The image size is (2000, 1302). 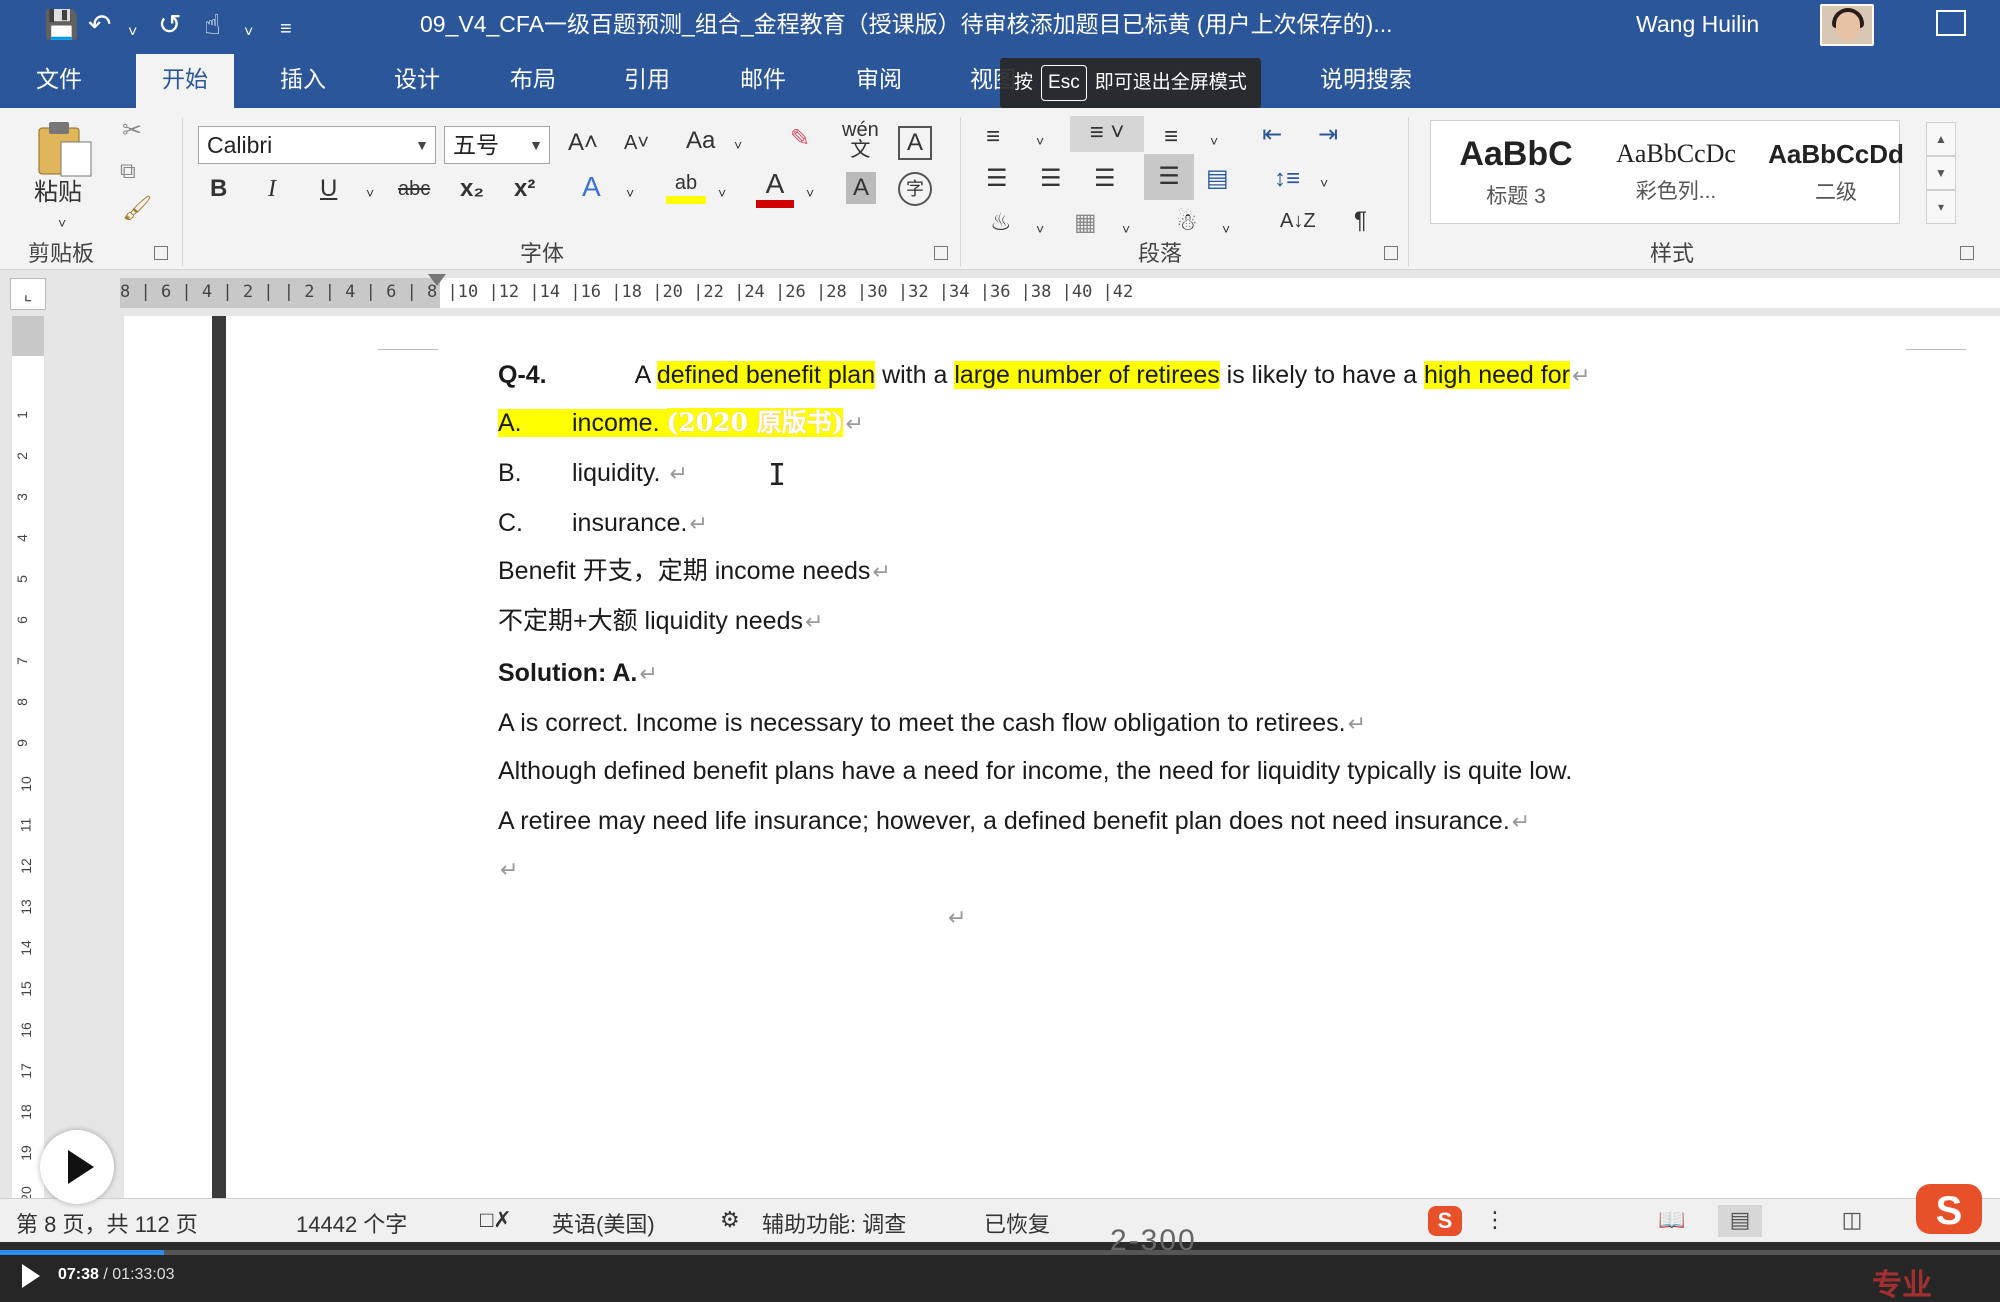 What do you see at coordinates (317, 145) in the screenshot?
I see `font-name-combo: Calibri ▼` at bounding box center [317, 145].